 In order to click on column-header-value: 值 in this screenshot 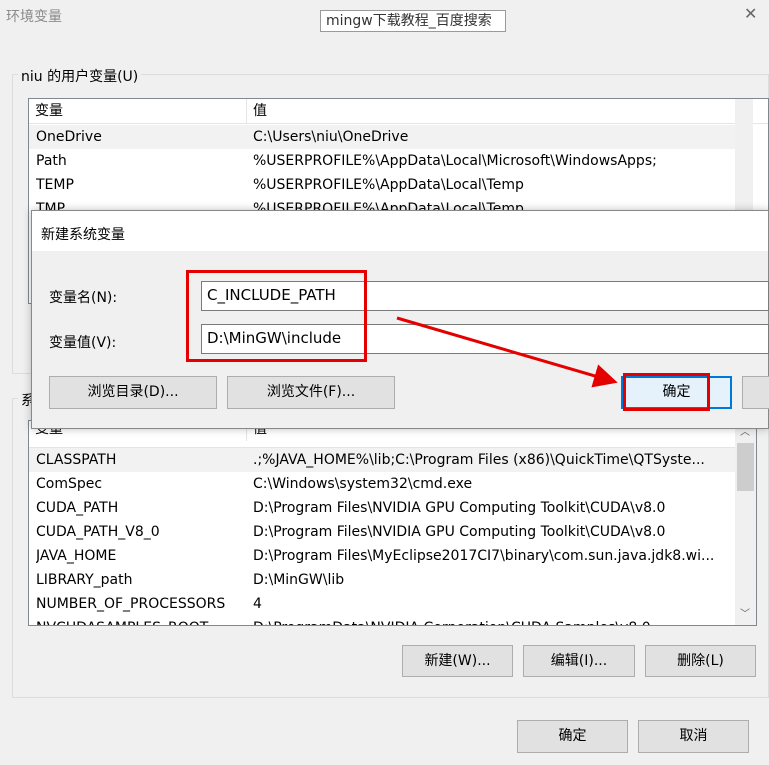, I will do `click(492, 111)`.